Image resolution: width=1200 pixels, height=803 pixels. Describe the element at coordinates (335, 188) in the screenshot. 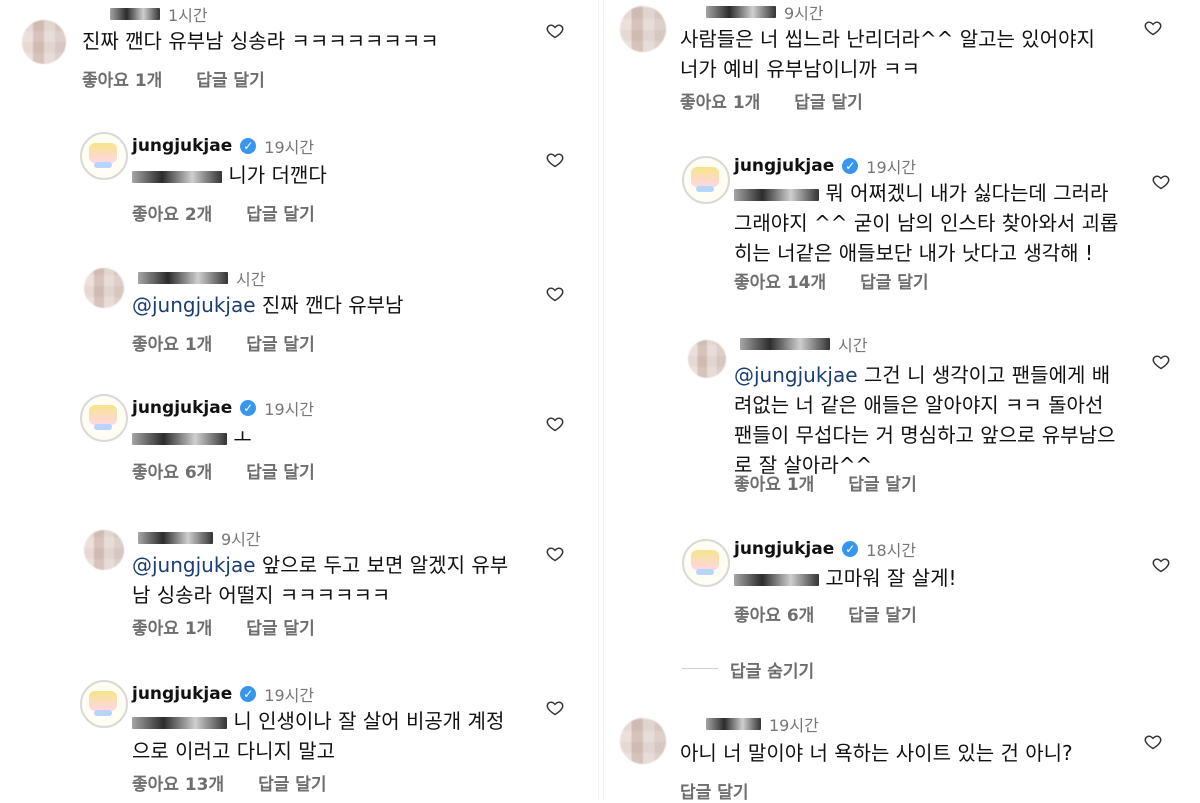

I see `reply-item: jungjukjae ✓ 19시간 니가 더깬다 좋아요 2개 답글 달기` at that location.